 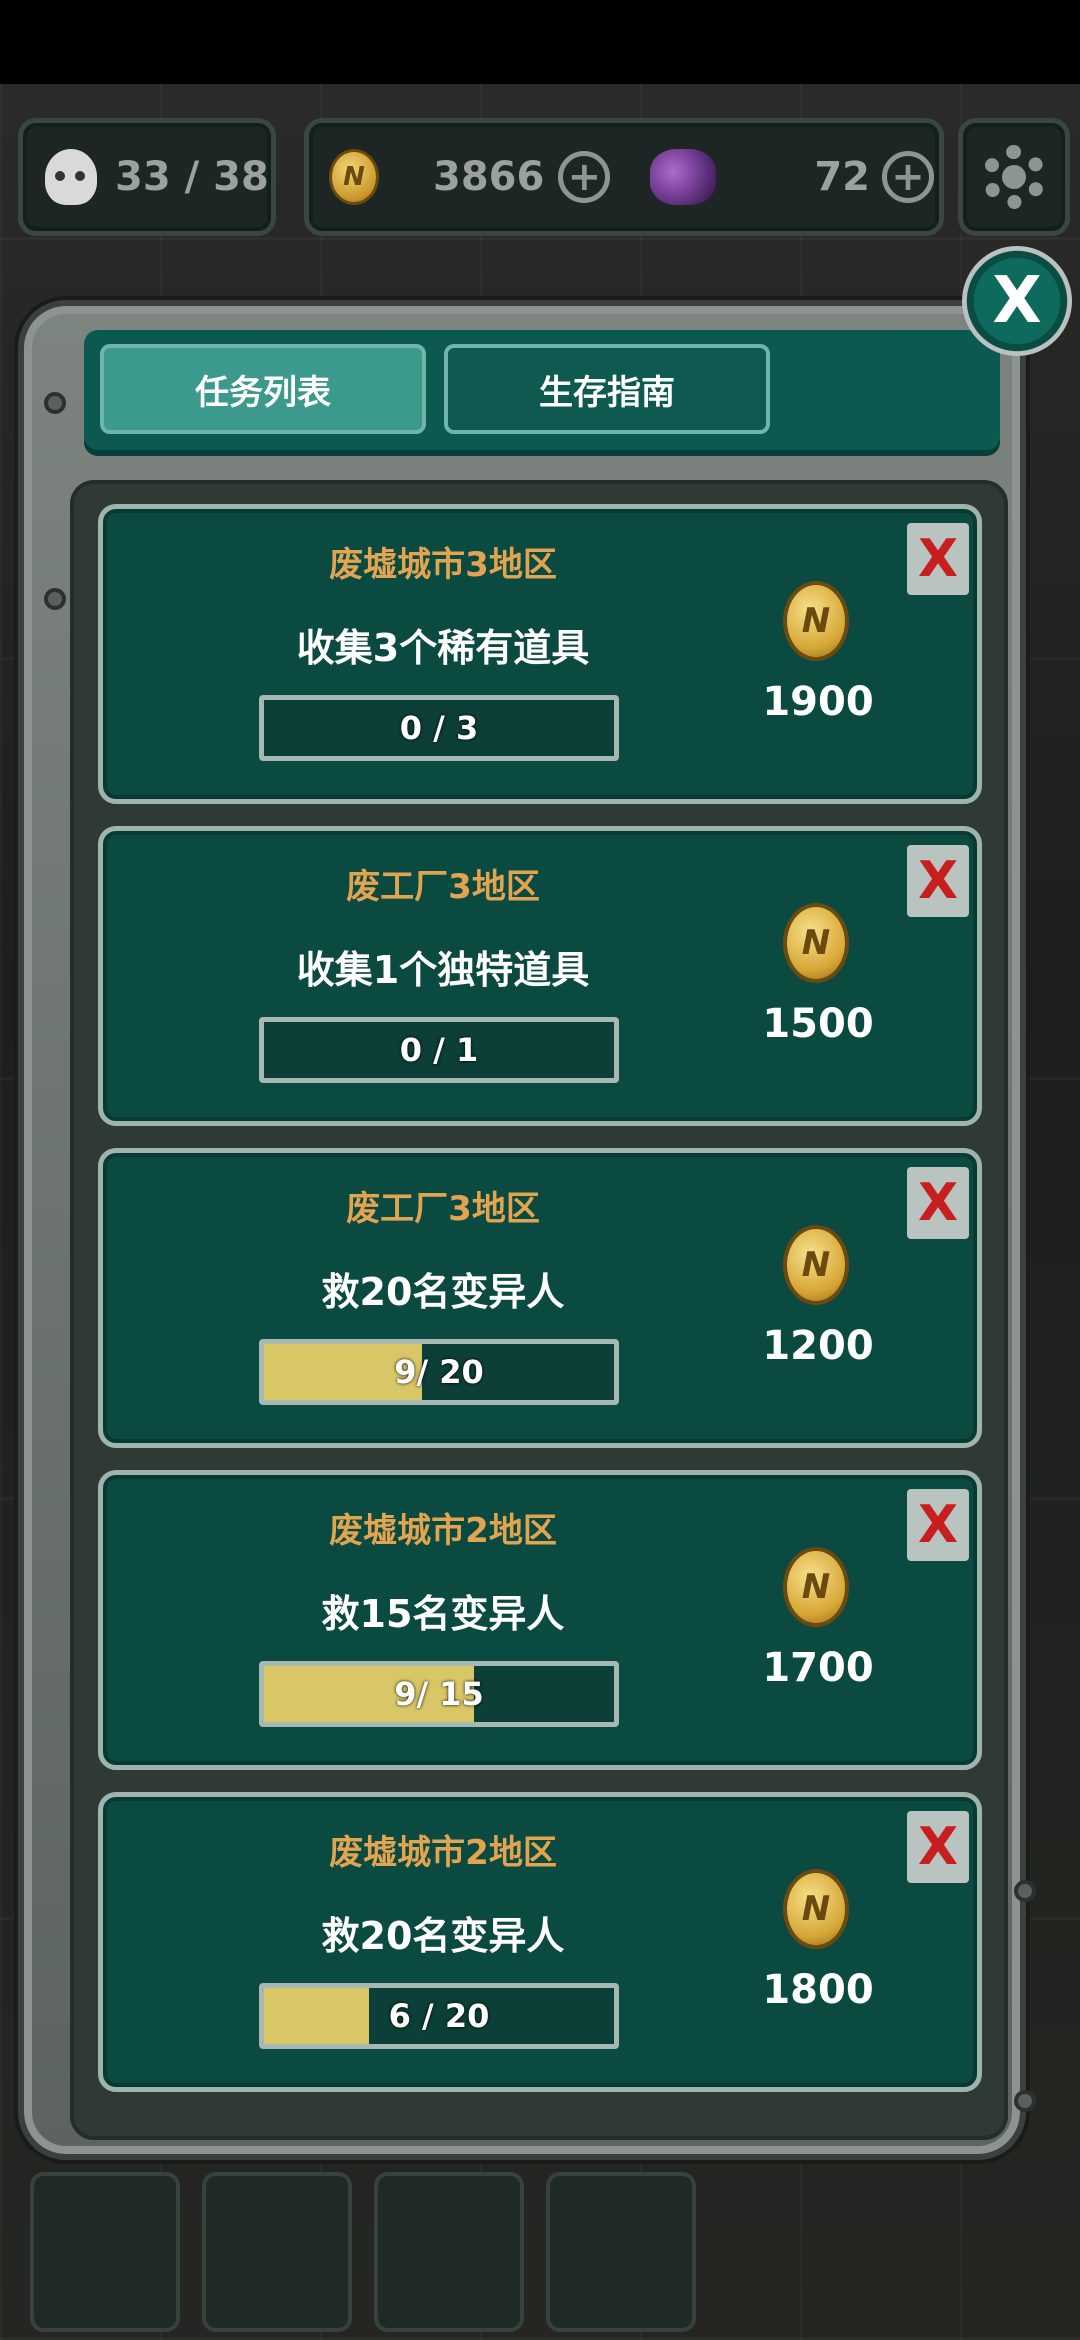 I want to click on progress-text: 6 / 20, so click(x=439, y=2016).